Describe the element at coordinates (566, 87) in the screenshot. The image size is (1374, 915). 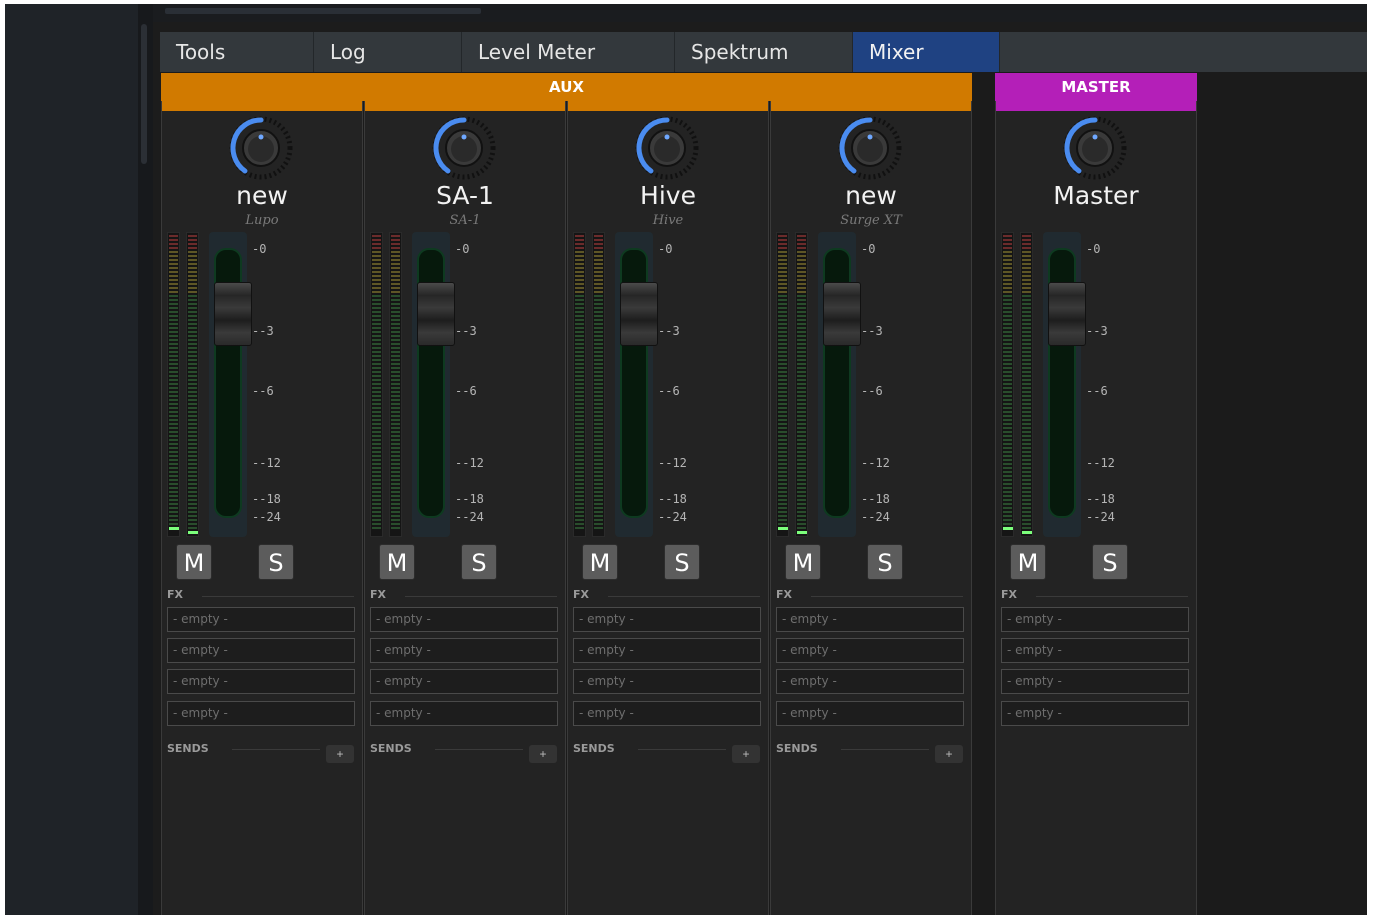
I see `aux-group-header: AUX` at that location.